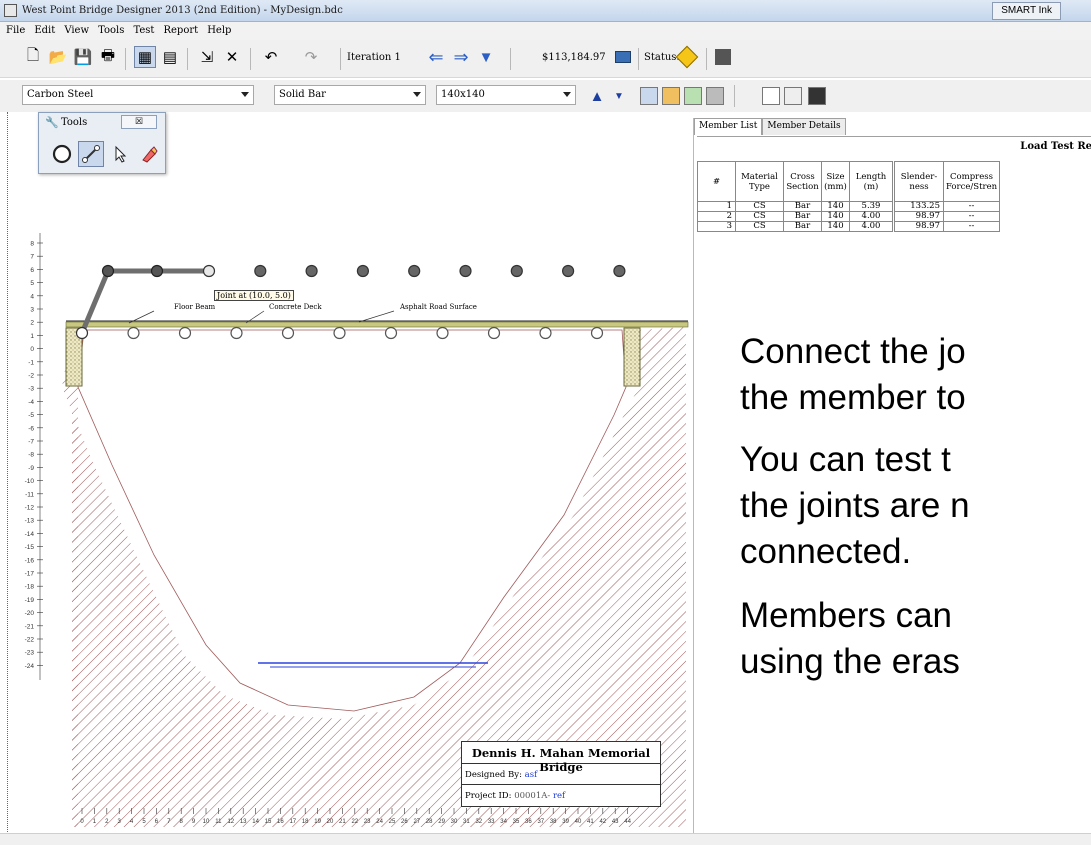 The height and width of the screenshot is (845, 1091). I want to click on size-select: 140x140, so click(506, 95).